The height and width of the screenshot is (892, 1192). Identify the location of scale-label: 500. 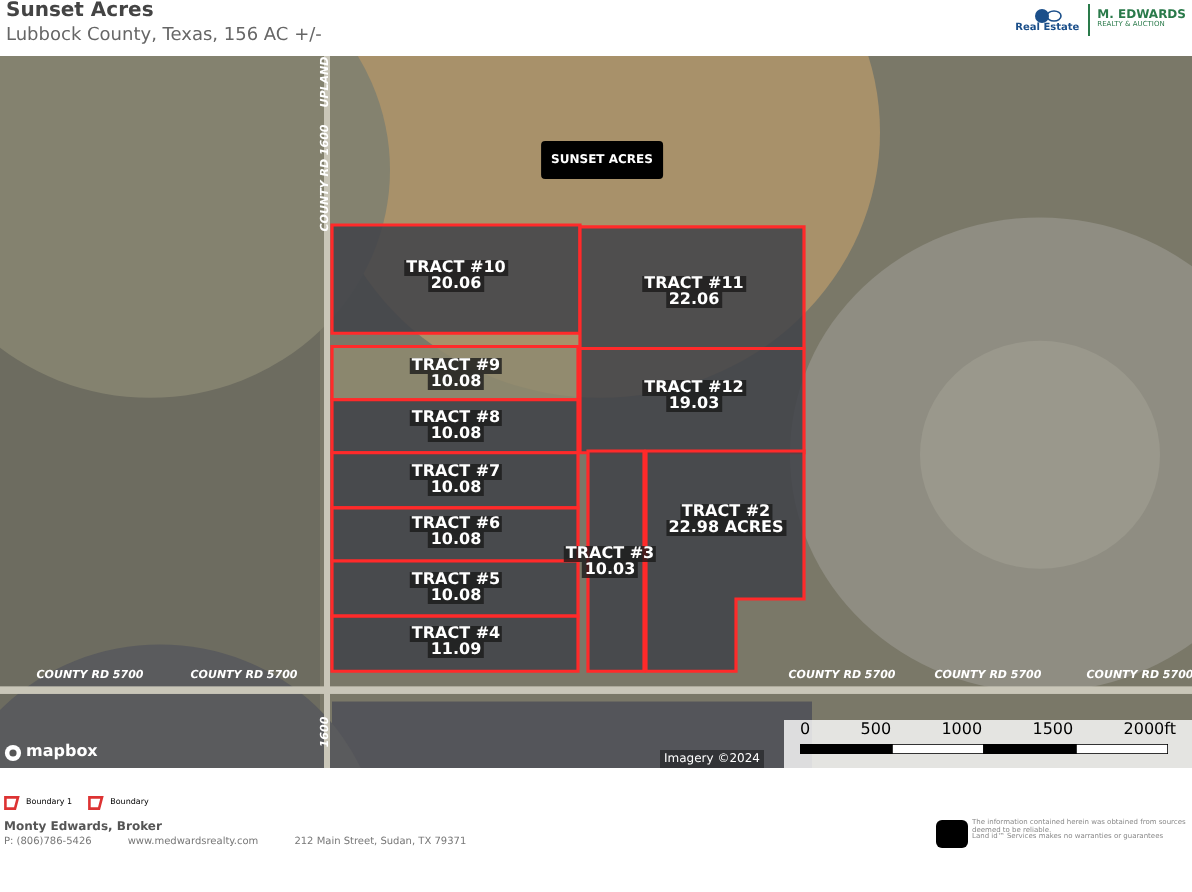
(876, 730).